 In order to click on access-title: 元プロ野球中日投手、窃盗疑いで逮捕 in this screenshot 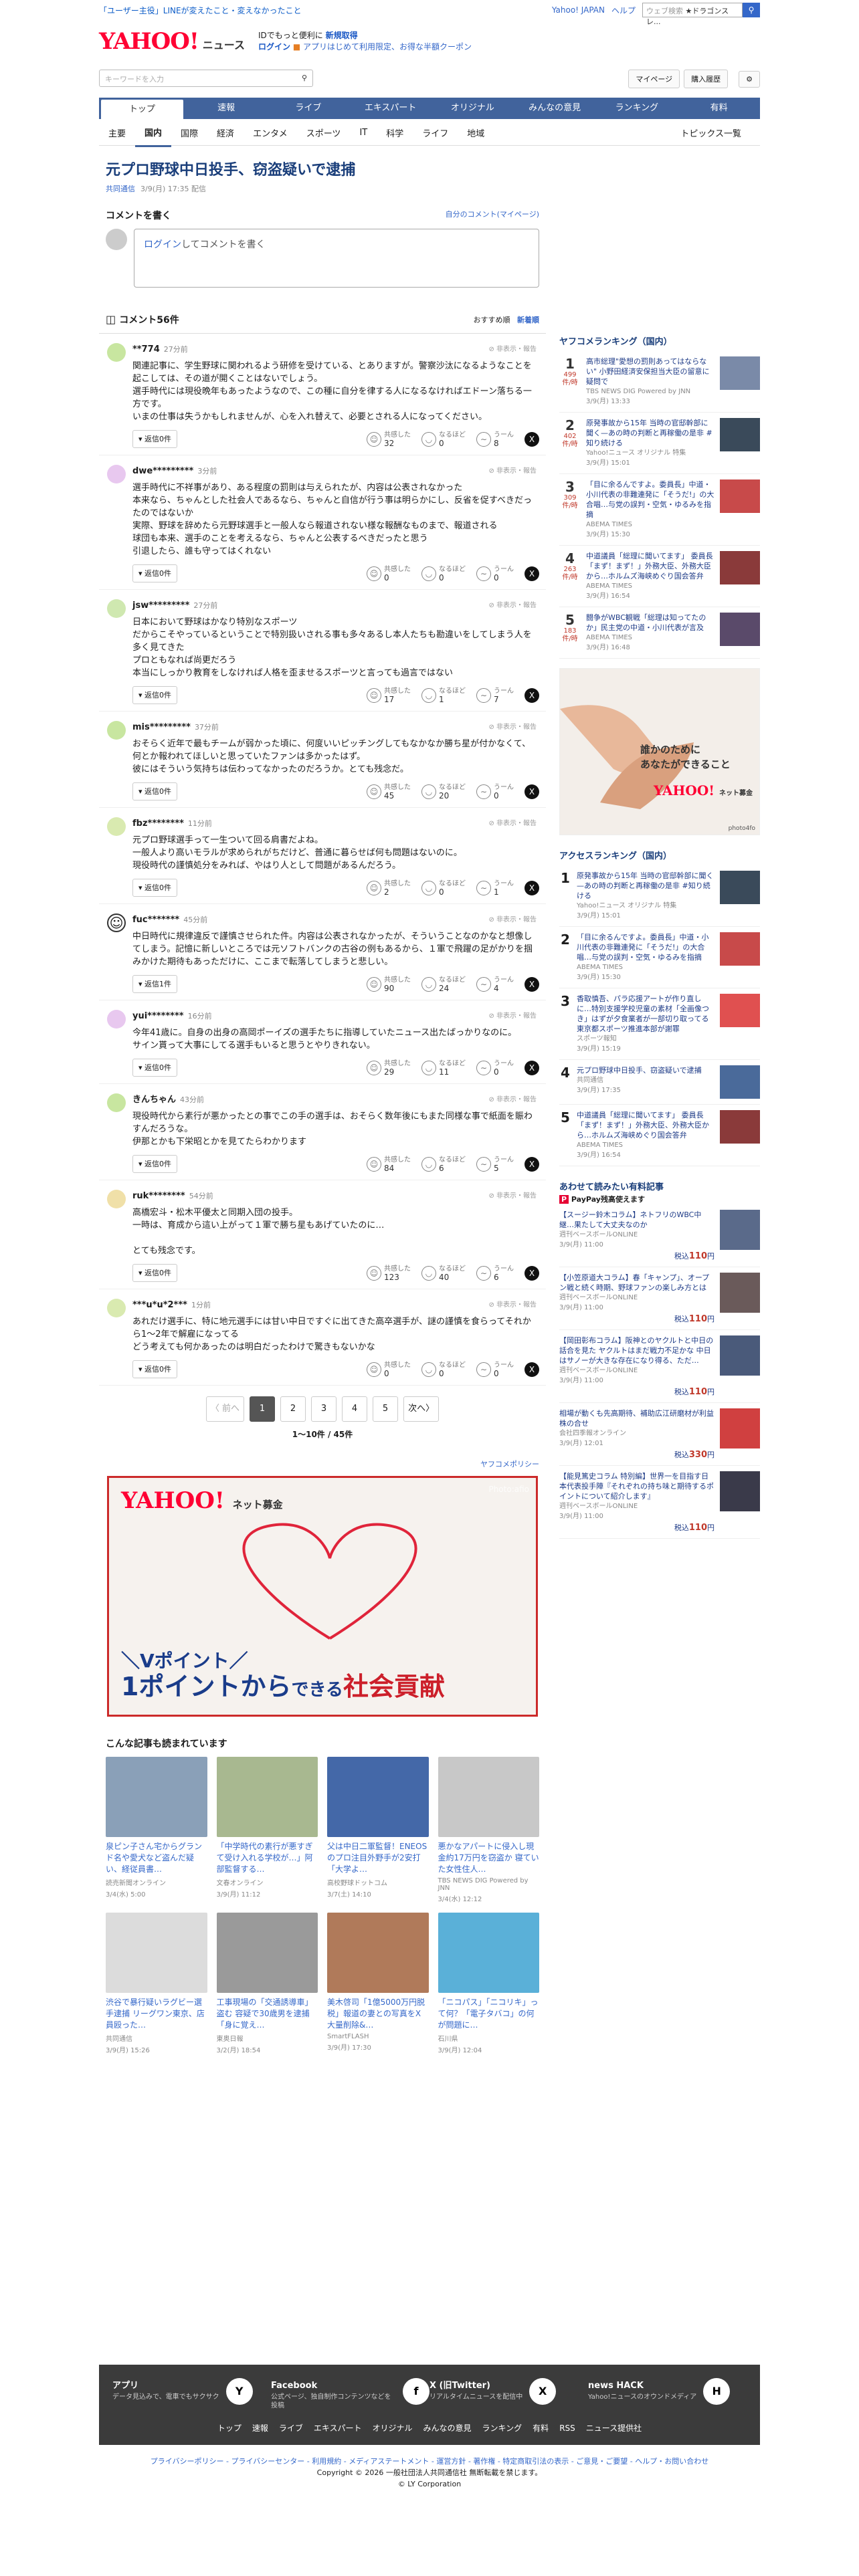, I will do `click(645, 1070)`.